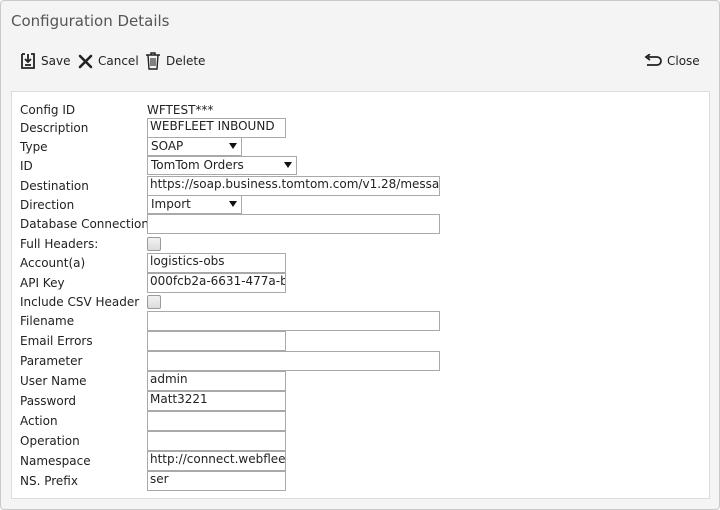 This screenshot has height=510, width=720. I want to click on accounts-label: Account(a), so click(53, 263).